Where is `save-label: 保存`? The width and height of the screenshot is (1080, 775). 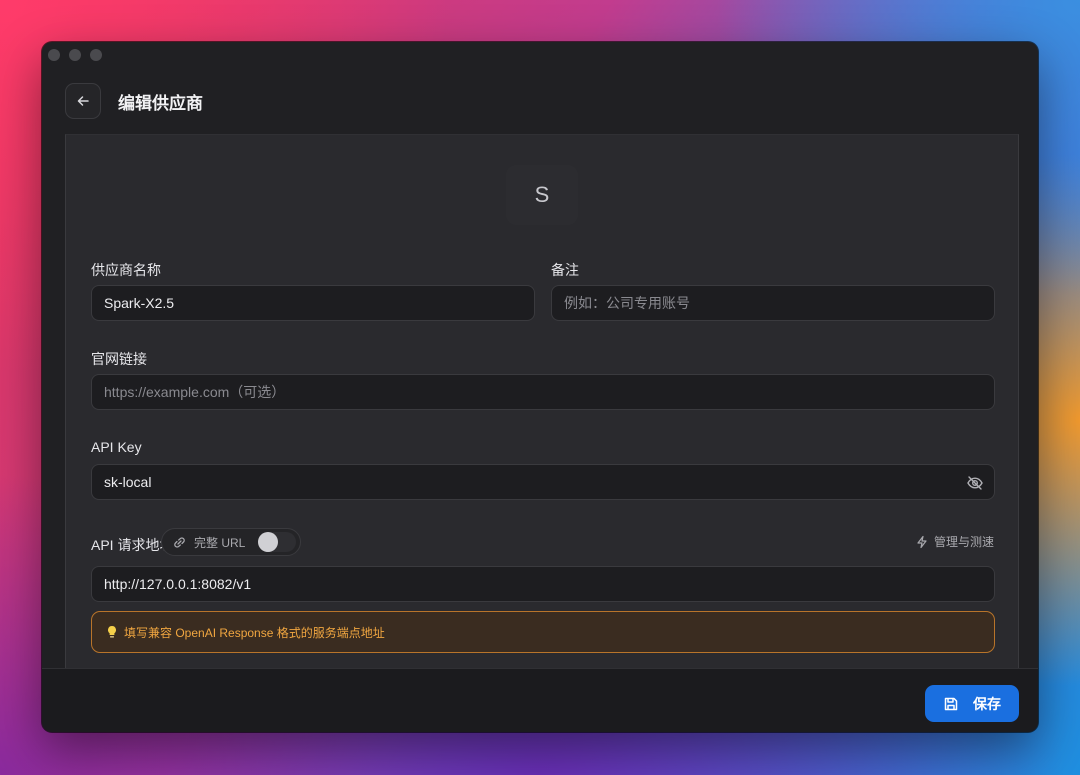
save-label: 保存 is located at coordinates (987, 704).